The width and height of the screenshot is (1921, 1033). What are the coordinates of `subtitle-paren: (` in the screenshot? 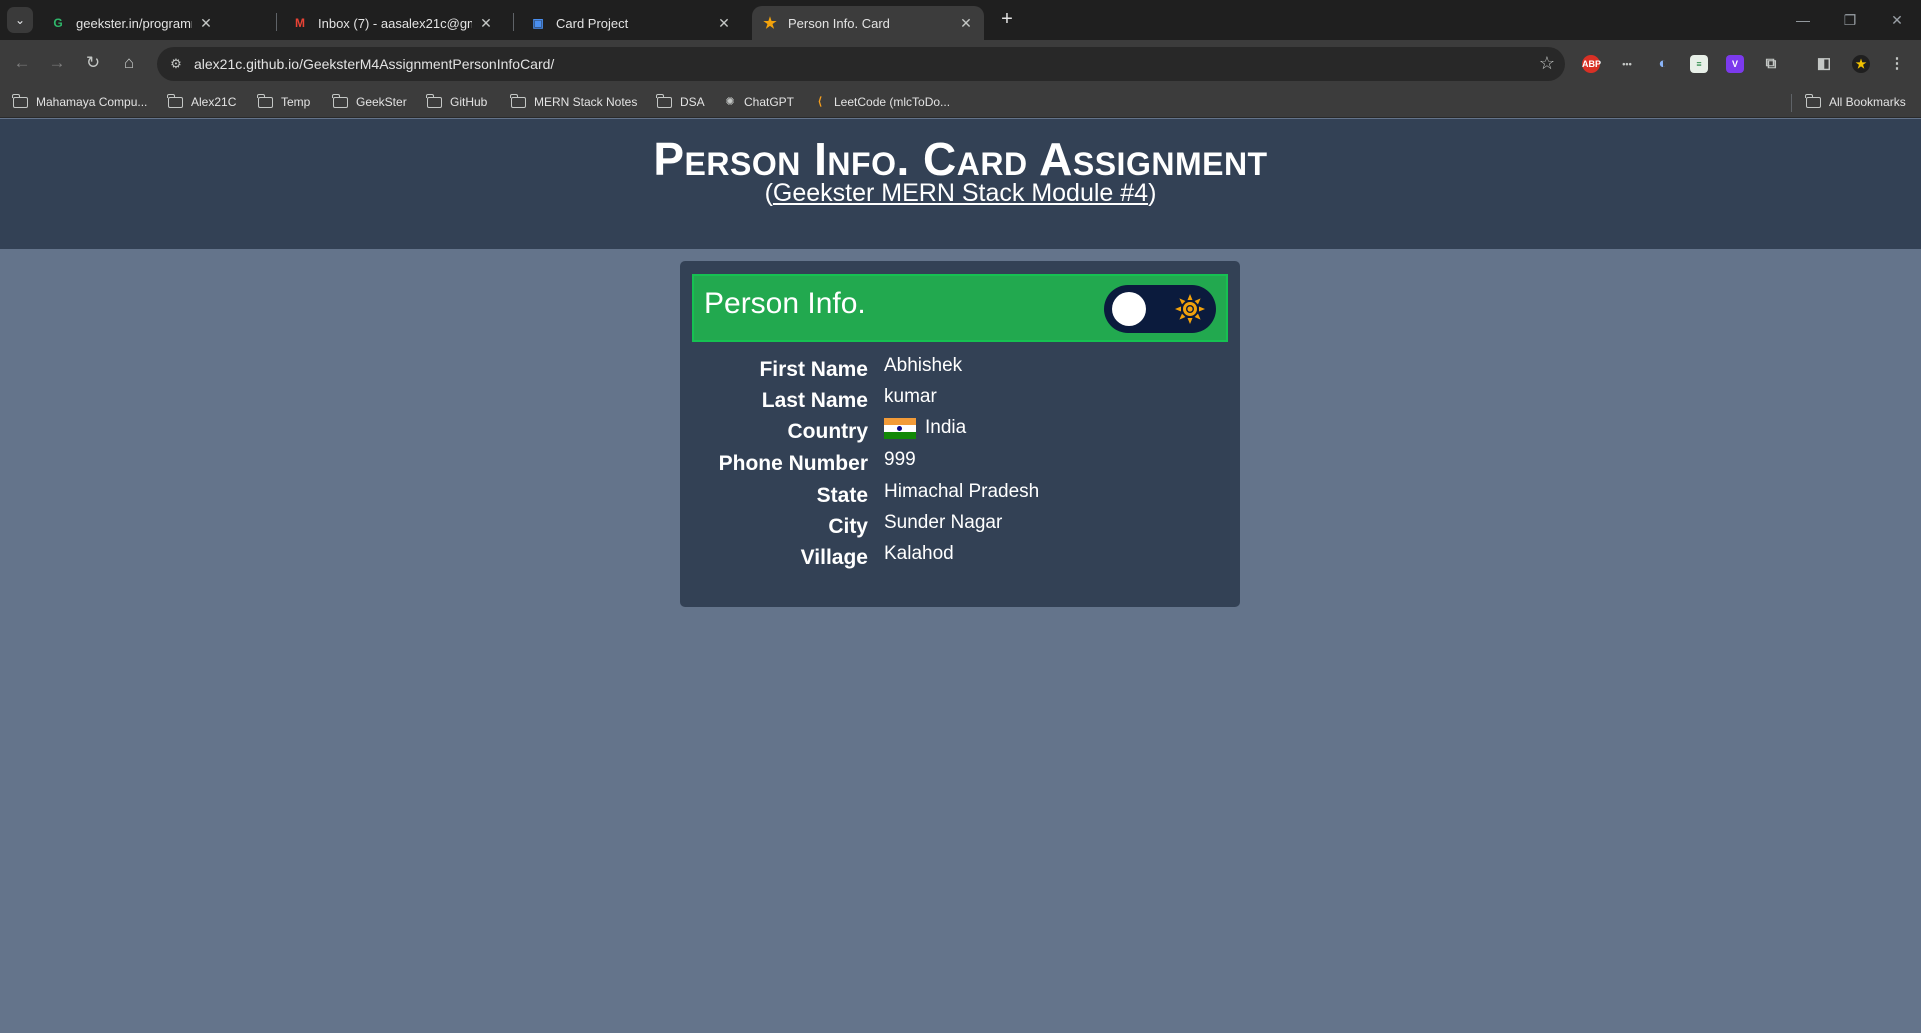 It's located at (768, 193).